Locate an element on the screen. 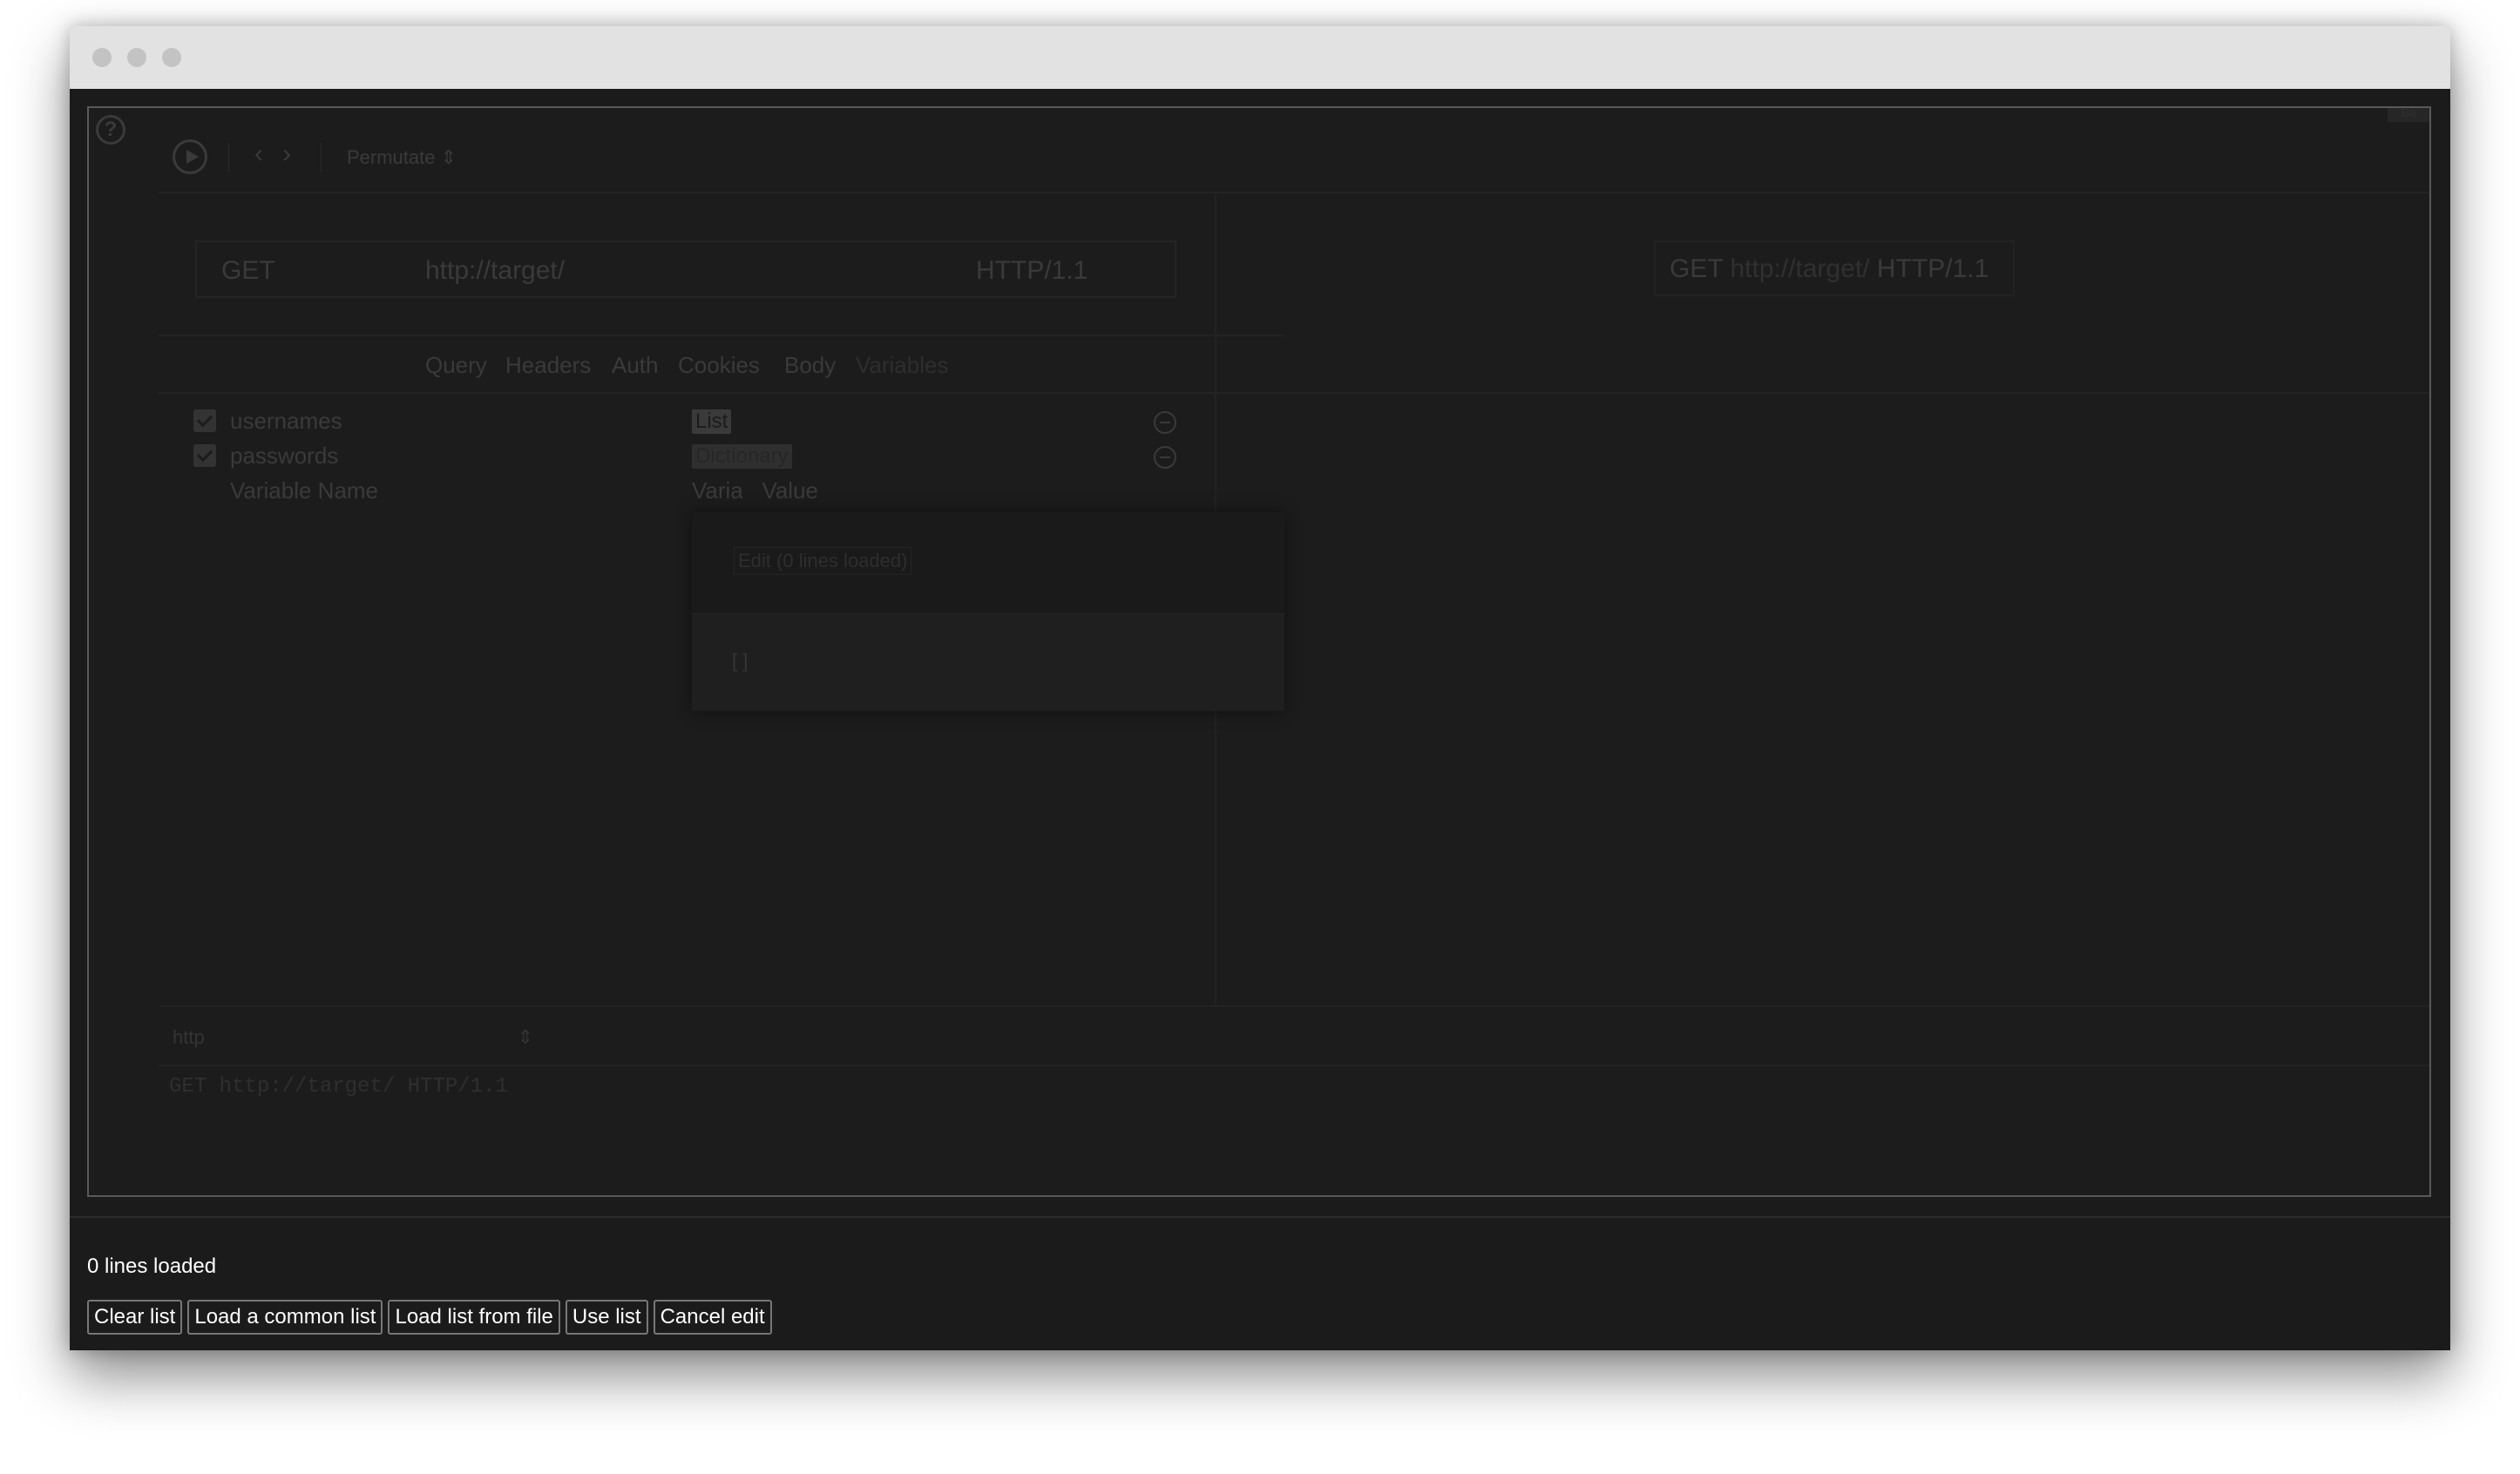 This screenshot has width=2520, height=1474. raw-separator is located at coordinates (1294, 1066).